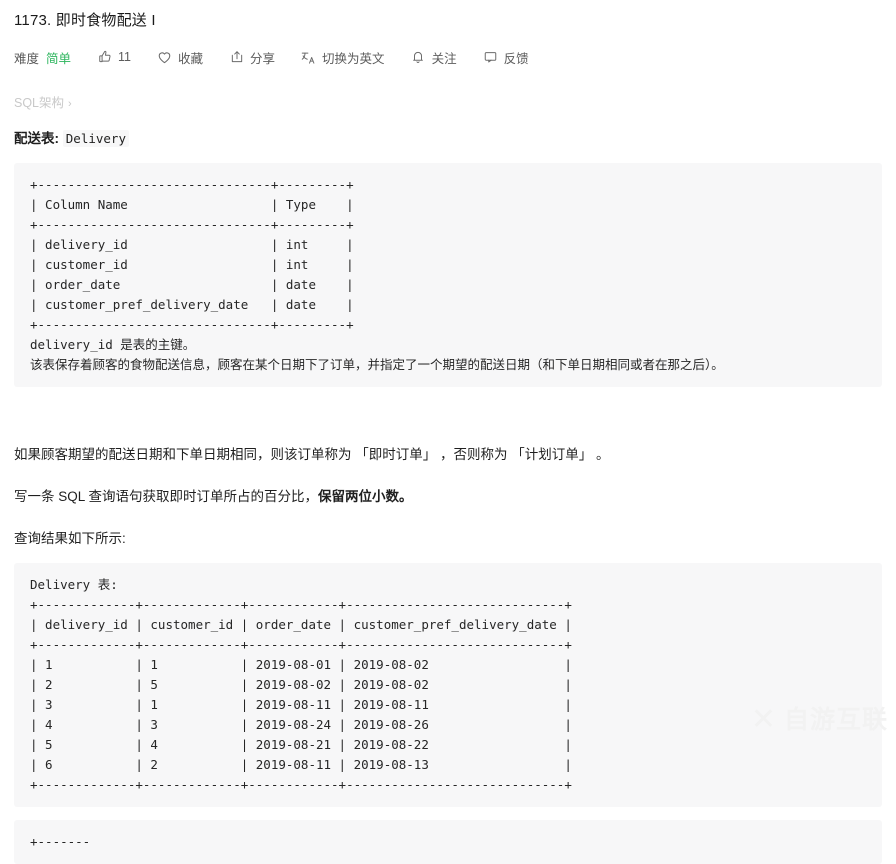 The height and width of the screenshot is (864, 896). I want to click on difficulty-badge: 难度 简单, so click(42, 57).